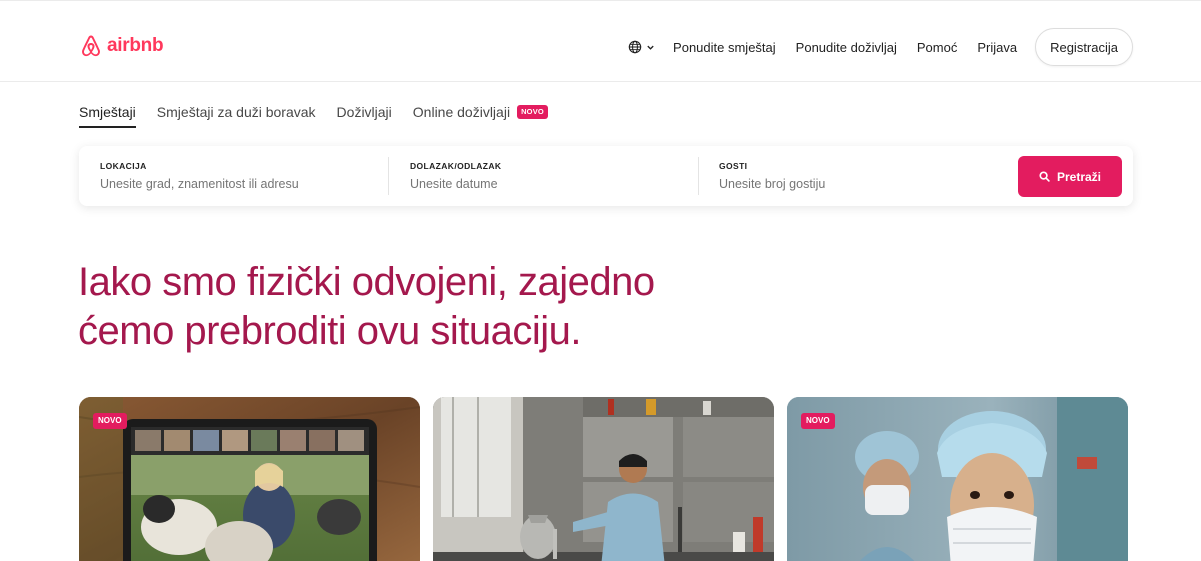 This screenshot has height=561, width=1201. What do you see at coordinates (1084, 47) in the screenshot?
I see `register-button: Registracija` at bounding box center [1084, 47].